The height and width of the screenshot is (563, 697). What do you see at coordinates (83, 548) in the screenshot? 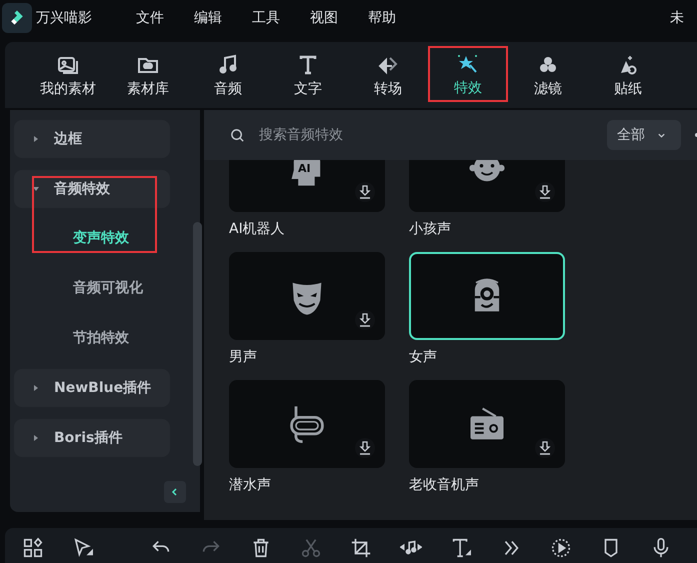
I see `pointer-icon` at bounding box center [83, 548].